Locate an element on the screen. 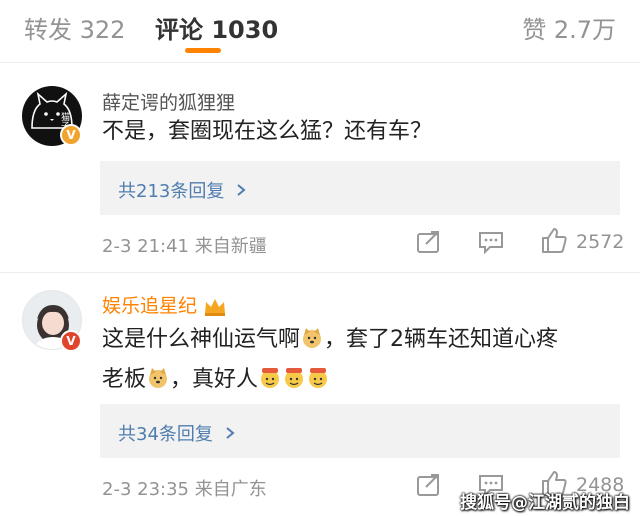 This screenshot has width=640, height=516. comment-username: 娱乐追星纪 is located at coordinates (164, 304).